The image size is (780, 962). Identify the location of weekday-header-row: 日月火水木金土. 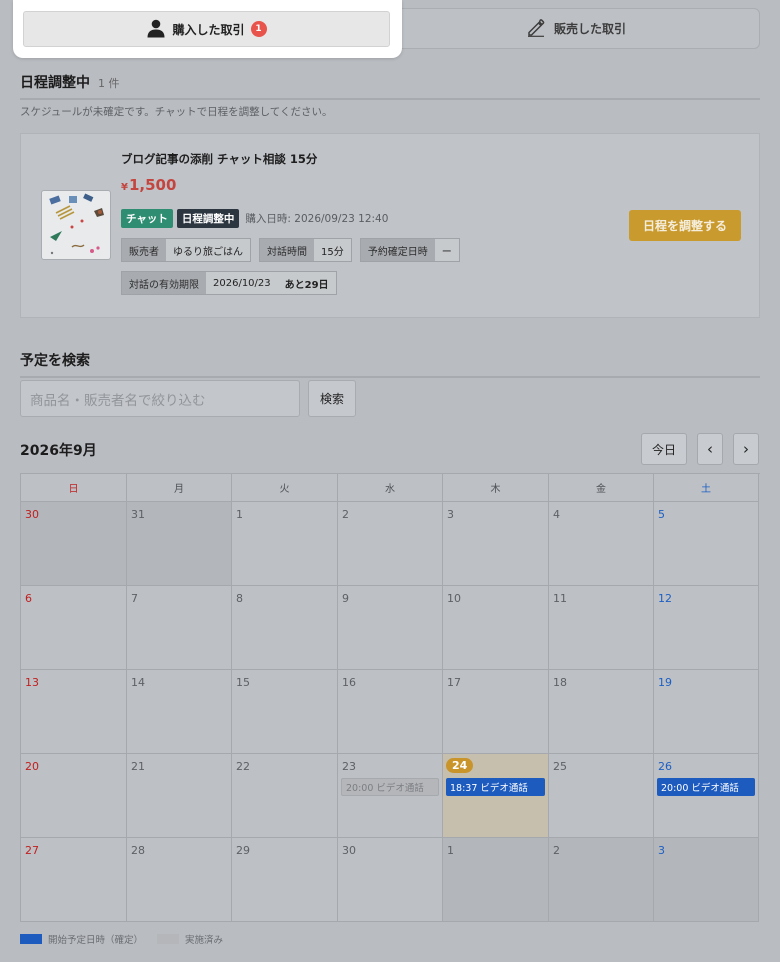
(390, 488).